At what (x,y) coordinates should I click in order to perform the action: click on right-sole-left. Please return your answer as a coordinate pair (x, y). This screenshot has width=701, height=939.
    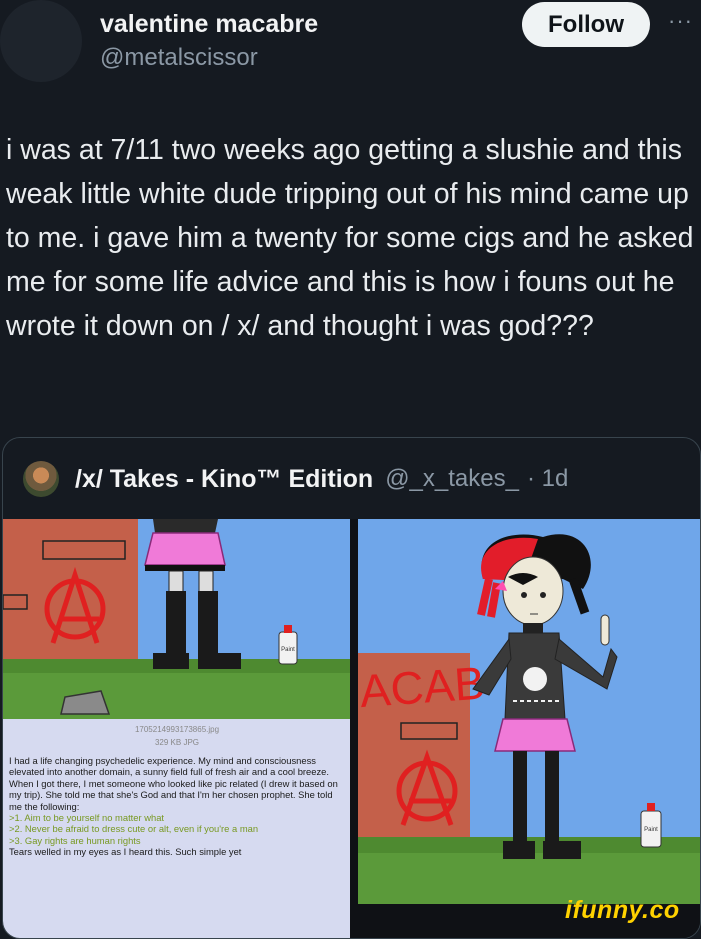
    Looking at the image, I should click on (519, 850).